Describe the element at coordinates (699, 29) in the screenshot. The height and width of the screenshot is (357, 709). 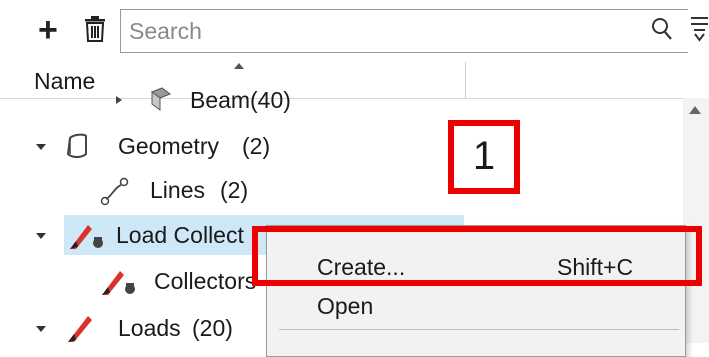
I see `filter-icon` at that location.